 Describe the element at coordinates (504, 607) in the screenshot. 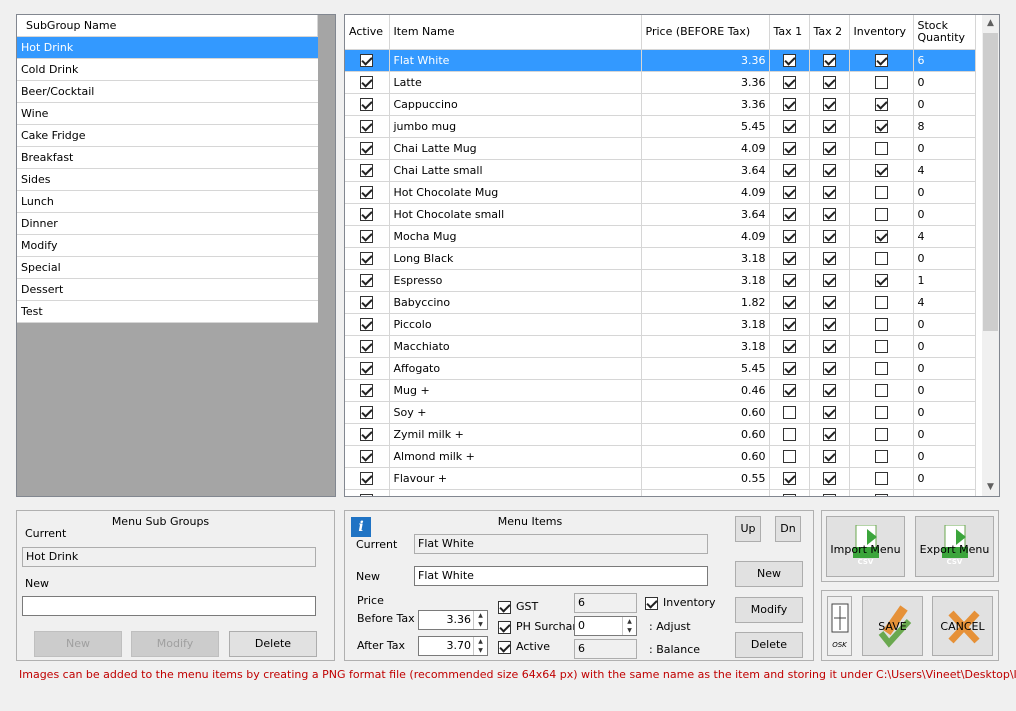

I see `gst-check-icon` at that location.